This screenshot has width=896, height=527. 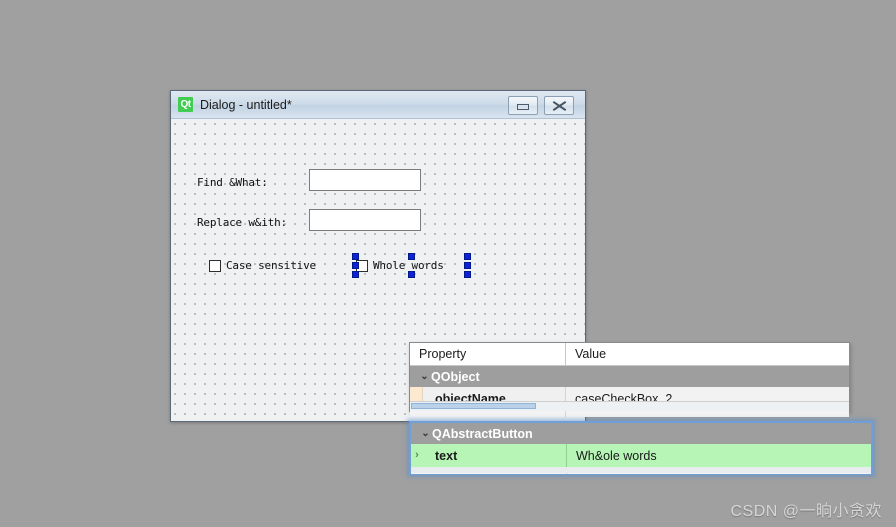 What do you see at coordinates (242, 222) in the screenshot?
I see `label-replace-with: Replace w&ith:` at bounding box center [242, 222].